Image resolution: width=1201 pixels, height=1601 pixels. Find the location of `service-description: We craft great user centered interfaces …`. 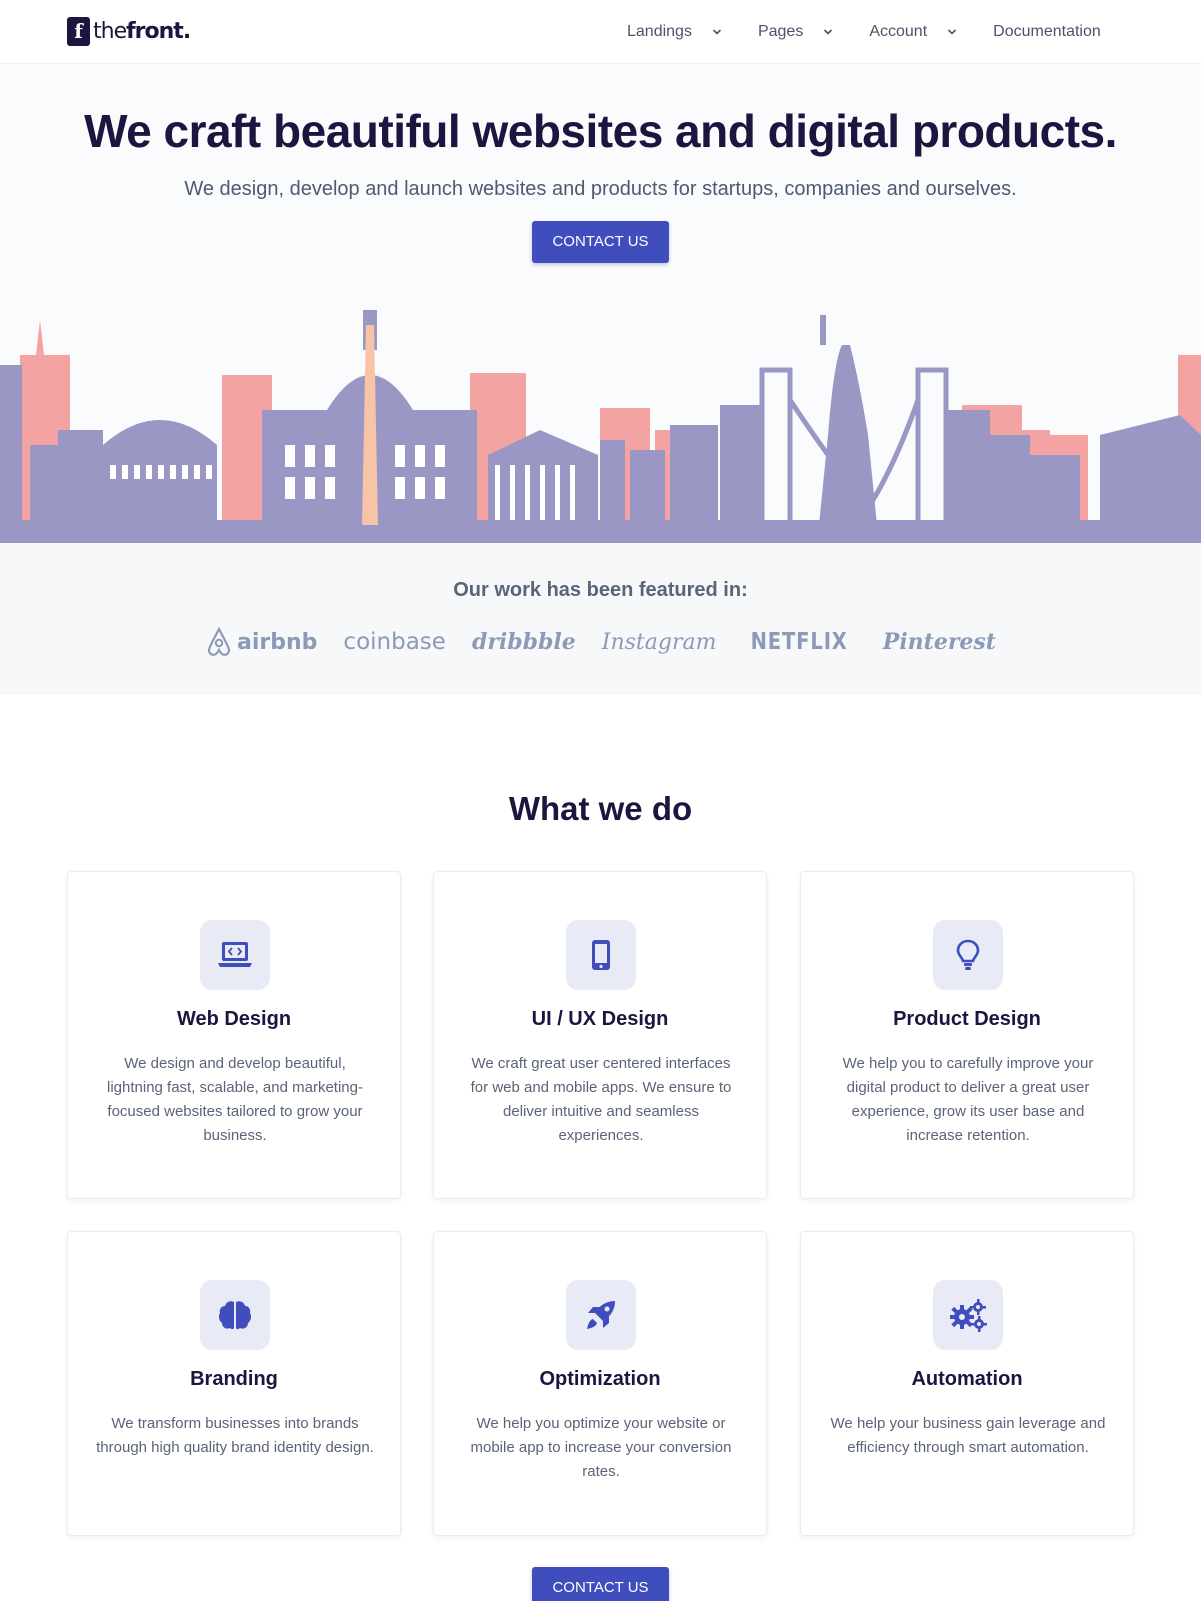

service-description: We craft great user centered interfaces … is located at coordinates (601, 1099).